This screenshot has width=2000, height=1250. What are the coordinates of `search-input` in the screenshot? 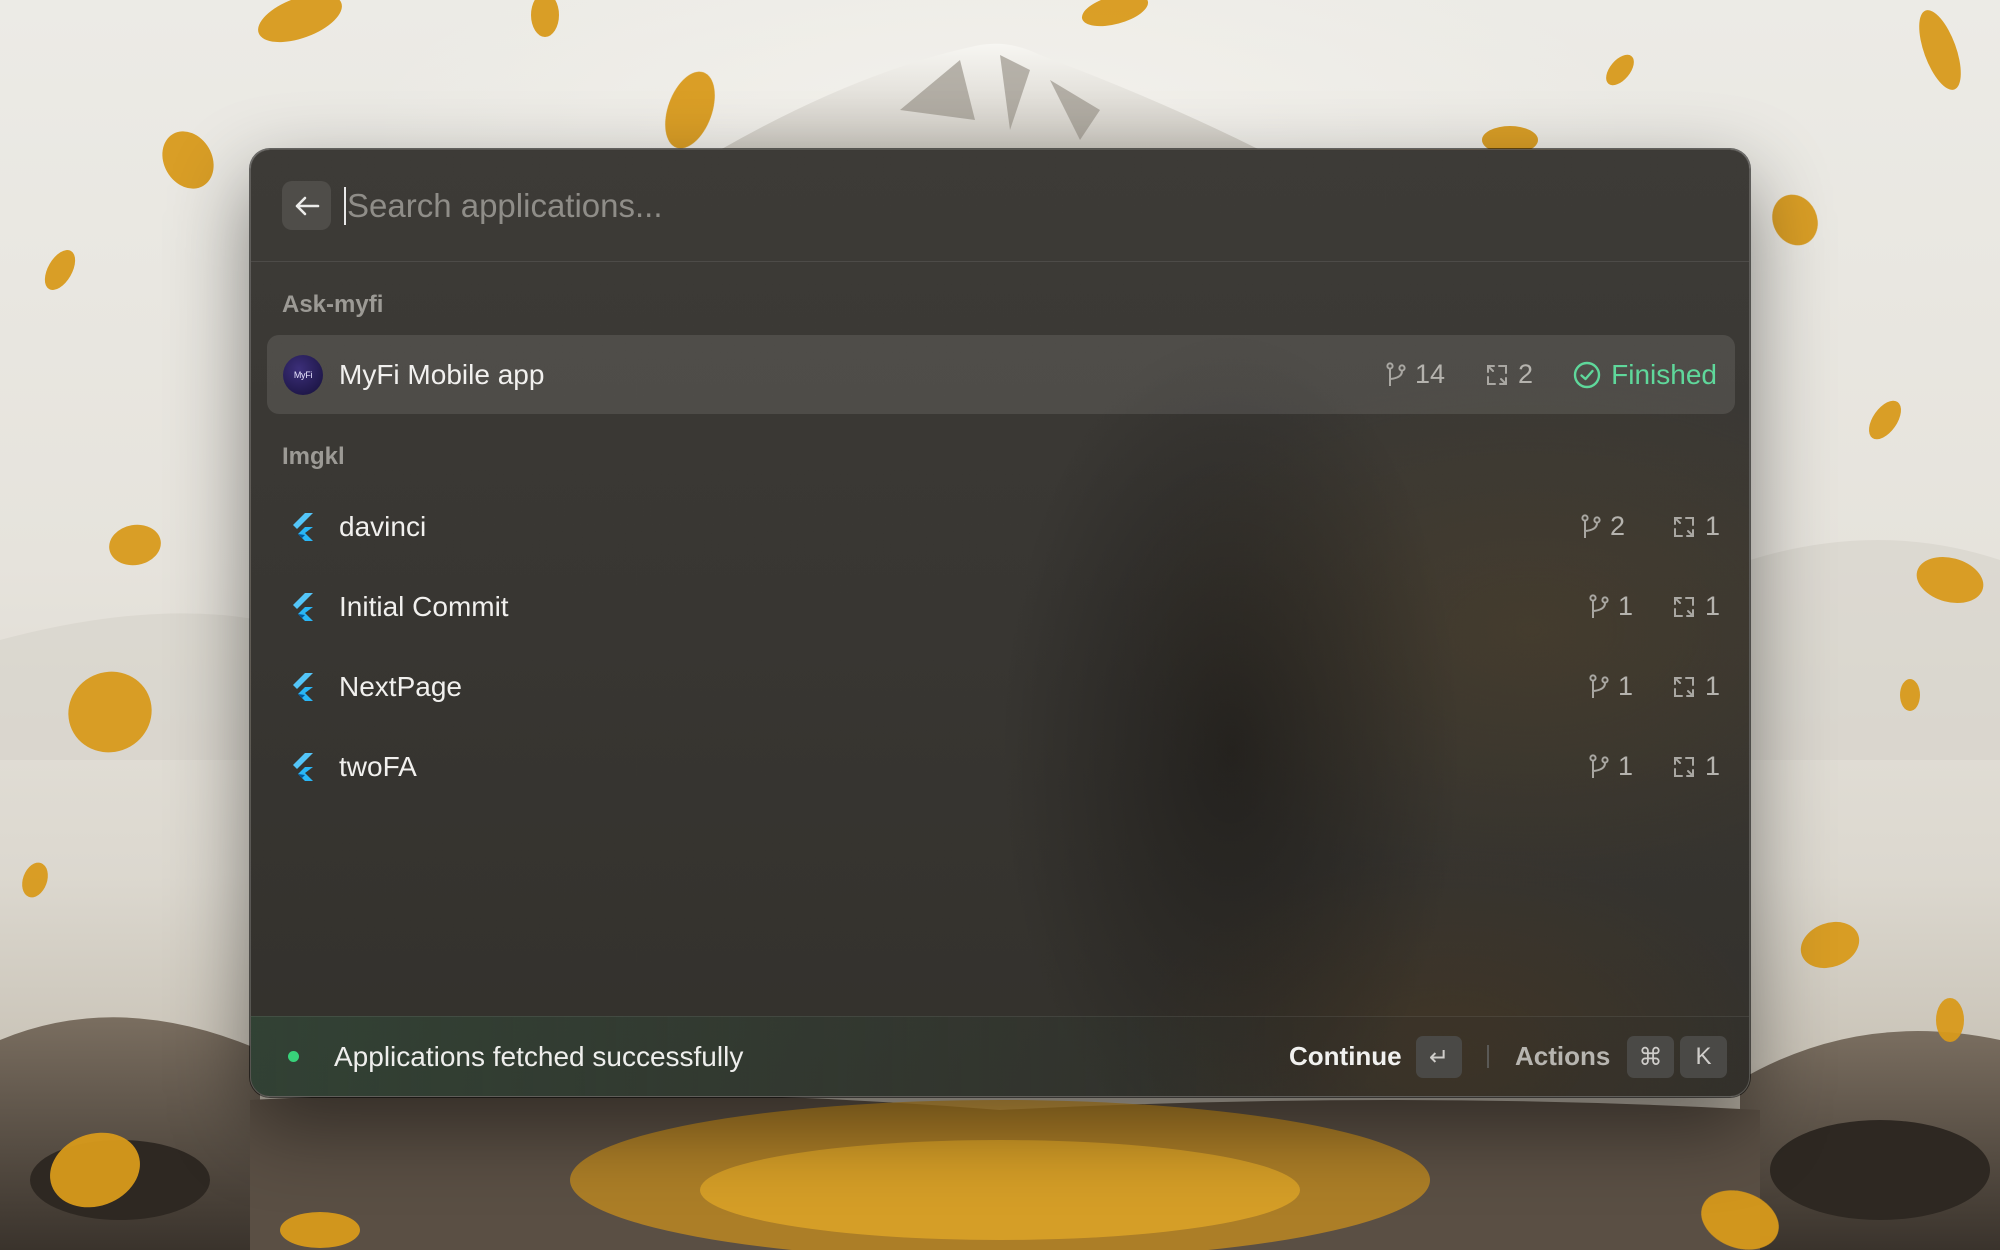 It's located at (847, 206).